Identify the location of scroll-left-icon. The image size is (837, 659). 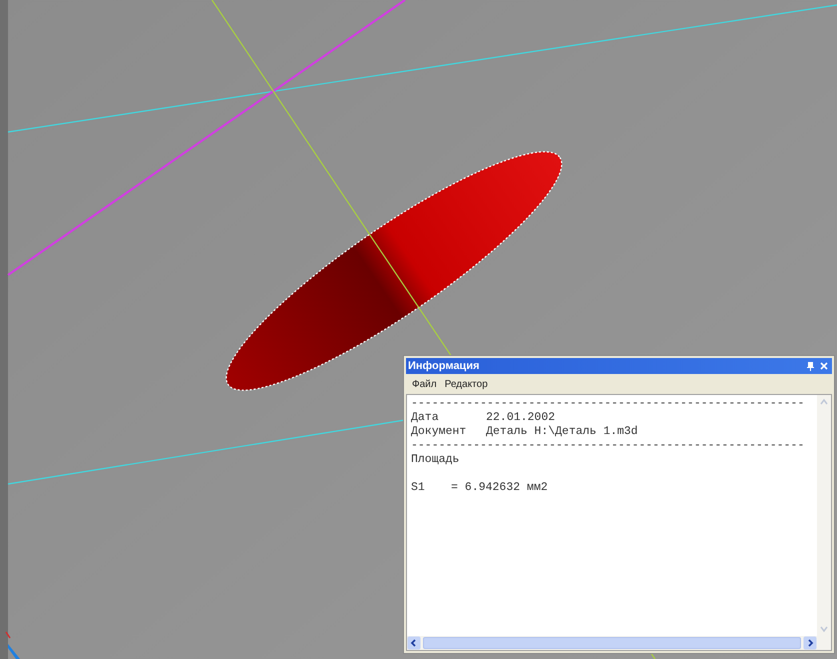
(414, 643).